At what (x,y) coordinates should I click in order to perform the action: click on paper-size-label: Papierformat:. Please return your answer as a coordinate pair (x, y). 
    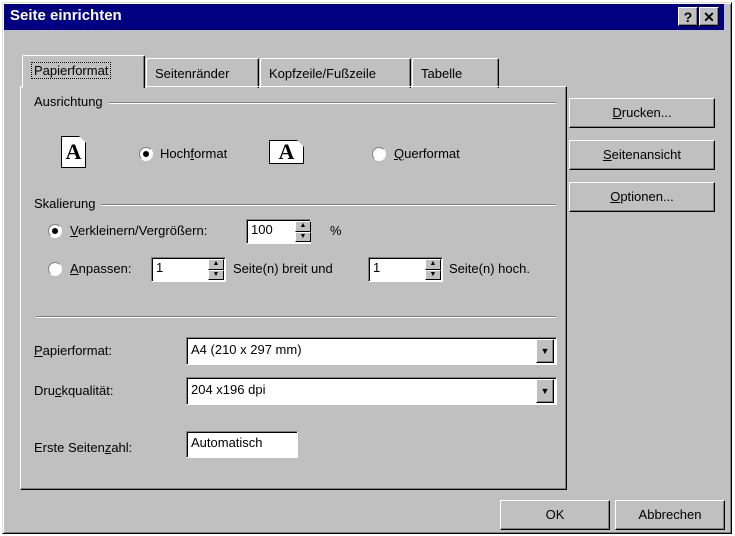
    Looking at the image, I should click on (73, 350).